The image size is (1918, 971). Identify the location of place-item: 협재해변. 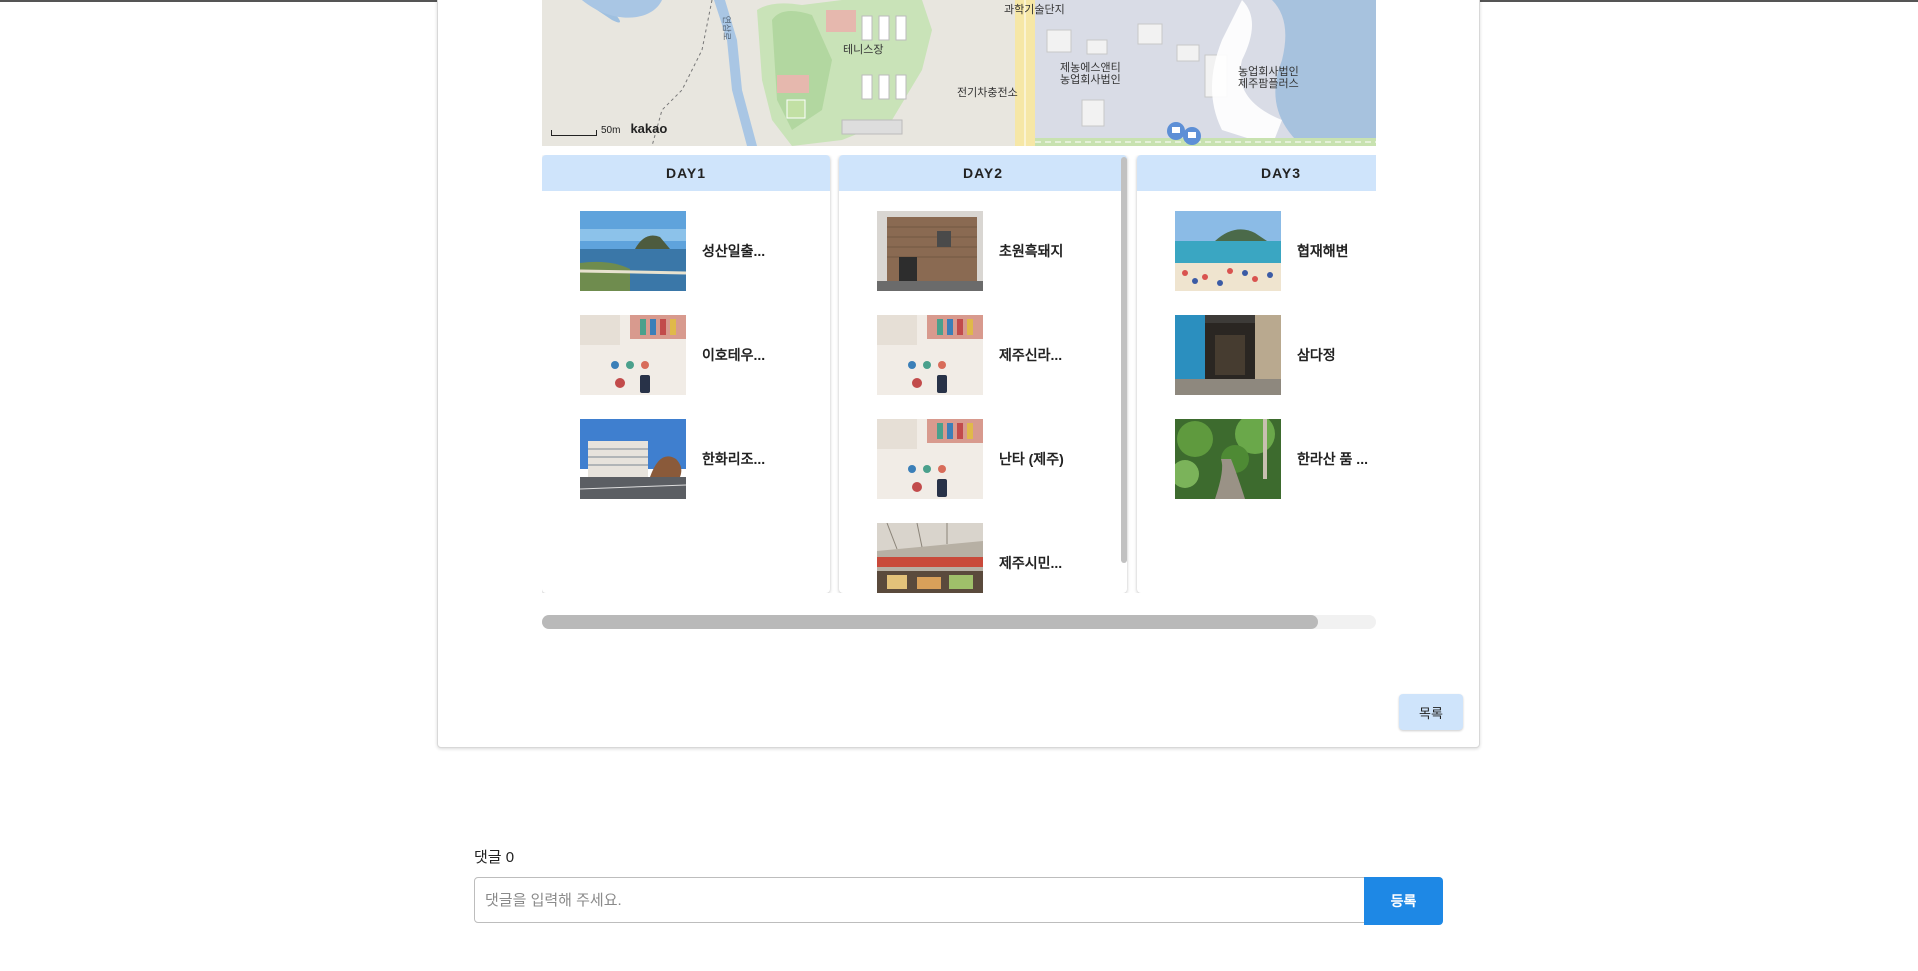
(1262, 251).